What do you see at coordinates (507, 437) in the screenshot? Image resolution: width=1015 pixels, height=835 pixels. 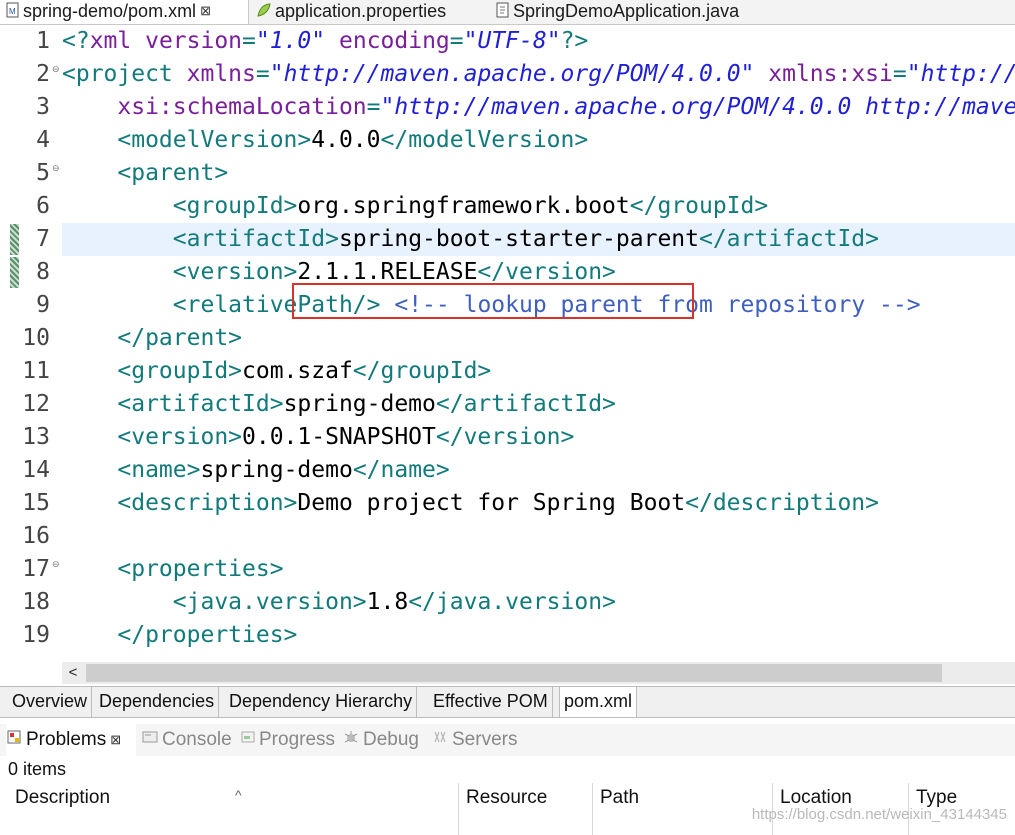 I see `code-line: 13 <version>0.0.1-SNAPSHOT</version>` at bounding box center [507, 437].